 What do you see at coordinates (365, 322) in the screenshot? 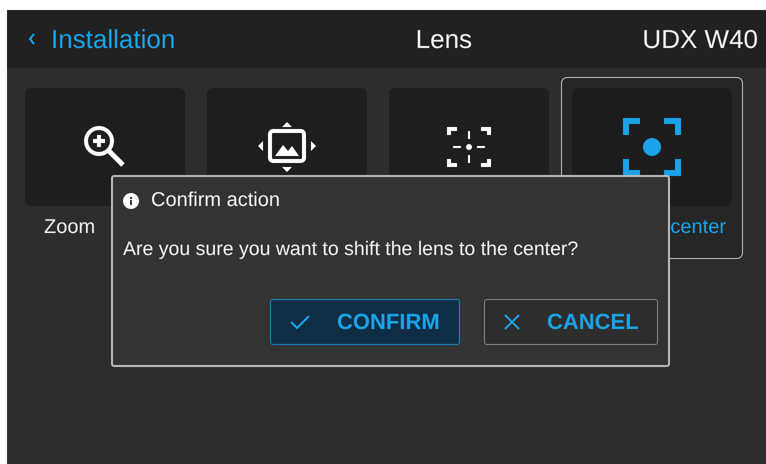
I see `confirm-button: CONFIRM` at bounding box center [365, 322].